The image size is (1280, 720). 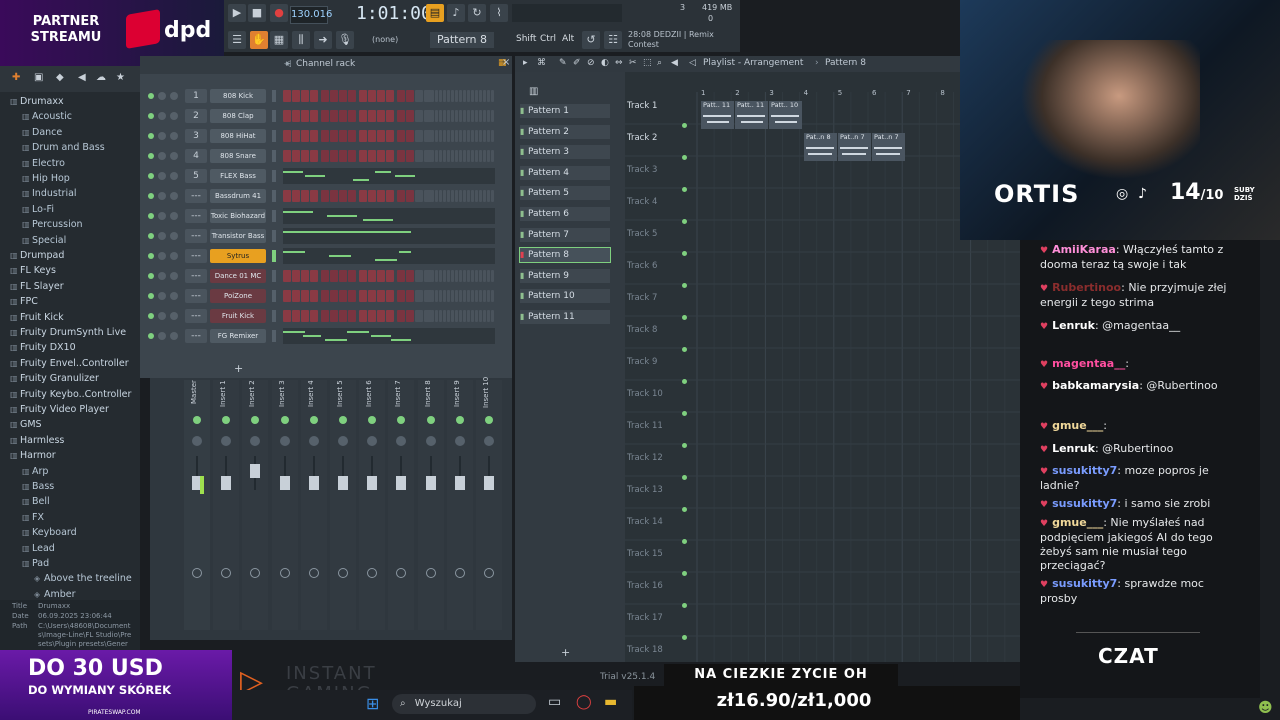 What do you see at coordinates (279, 40) in the screenshot?
I see `piano-roll-icon: ▦` at bounding box center [279, 40].